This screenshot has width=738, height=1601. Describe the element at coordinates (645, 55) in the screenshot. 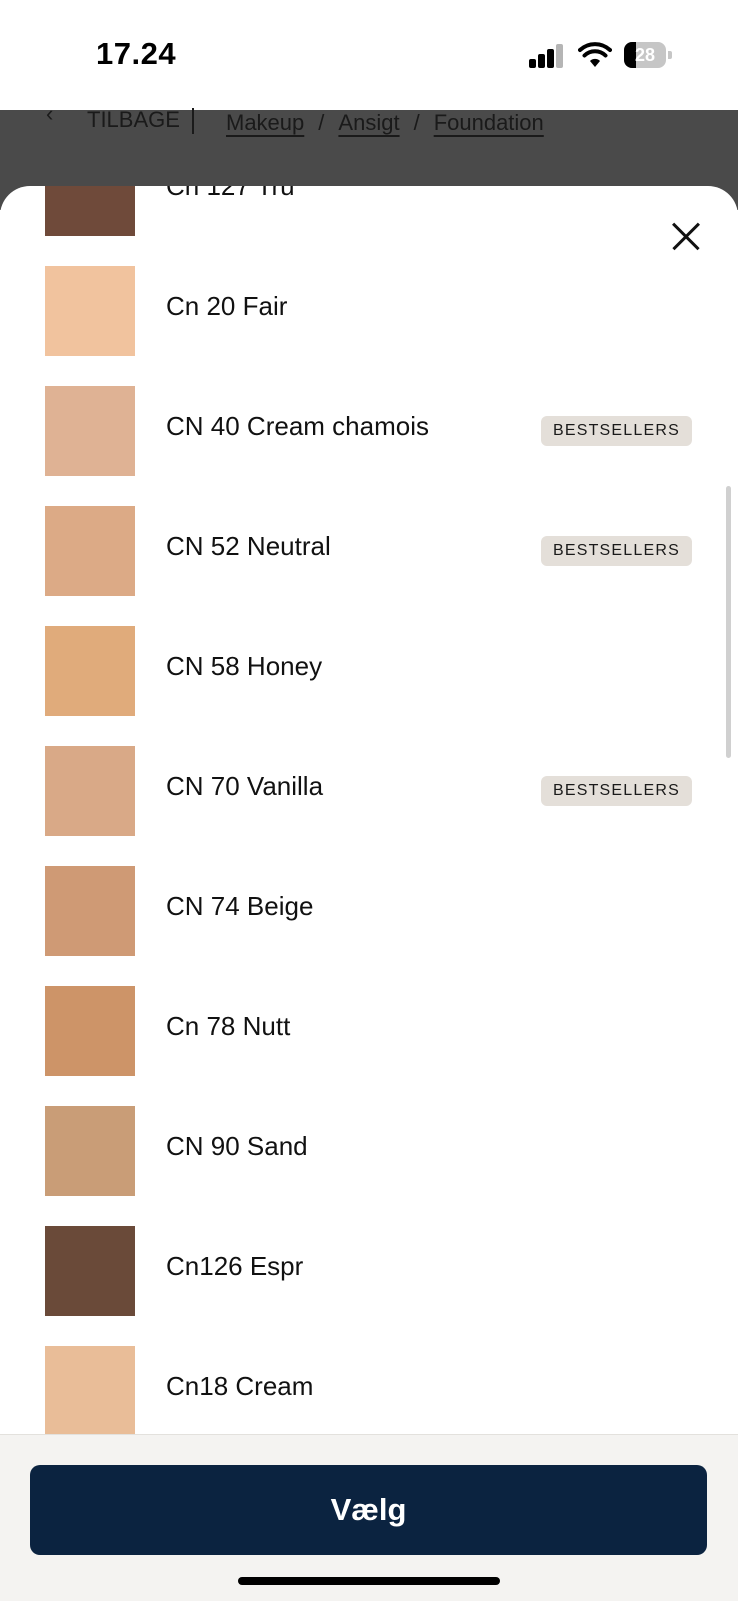

I see `battery-level-text: 28` at that location.